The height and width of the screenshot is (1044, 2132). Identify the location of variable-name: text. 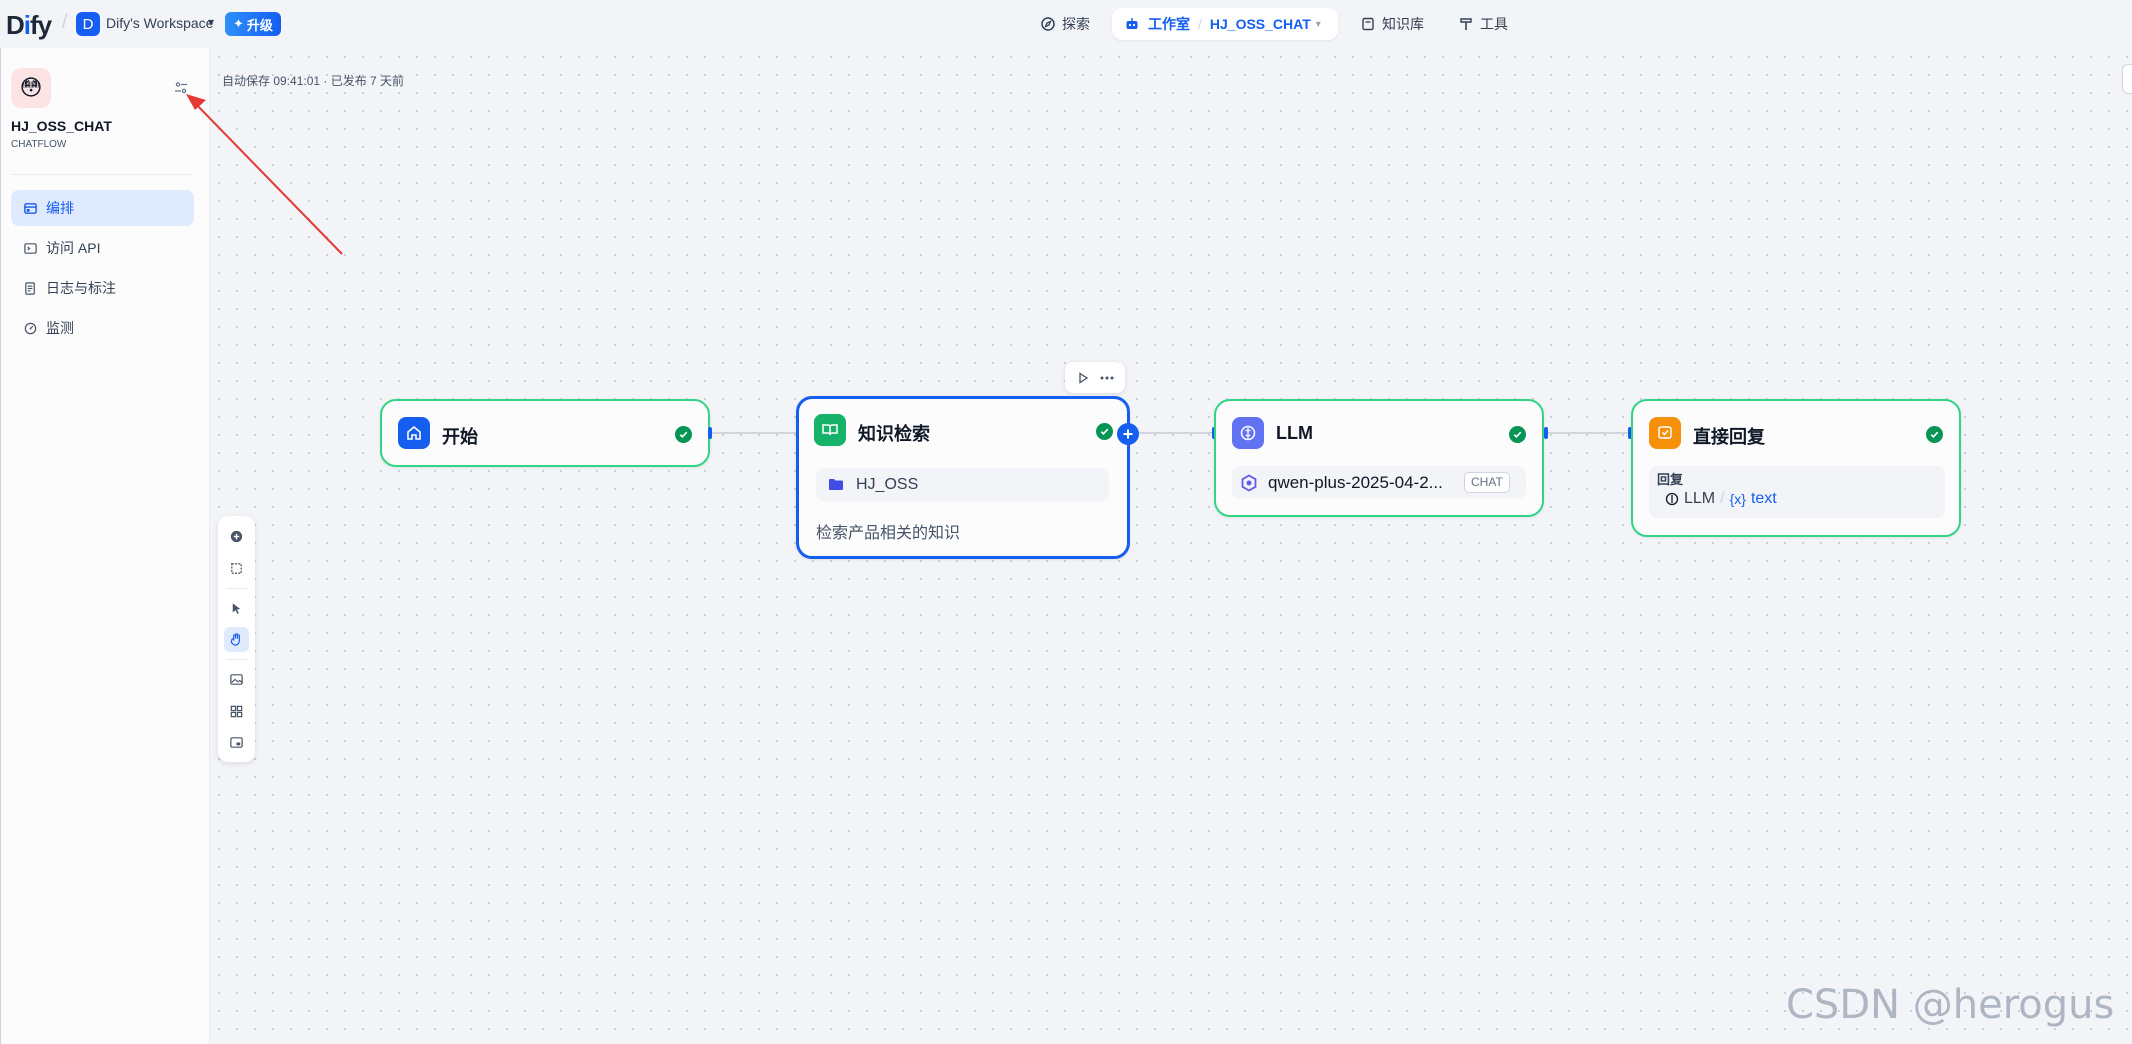
(1763, 498).